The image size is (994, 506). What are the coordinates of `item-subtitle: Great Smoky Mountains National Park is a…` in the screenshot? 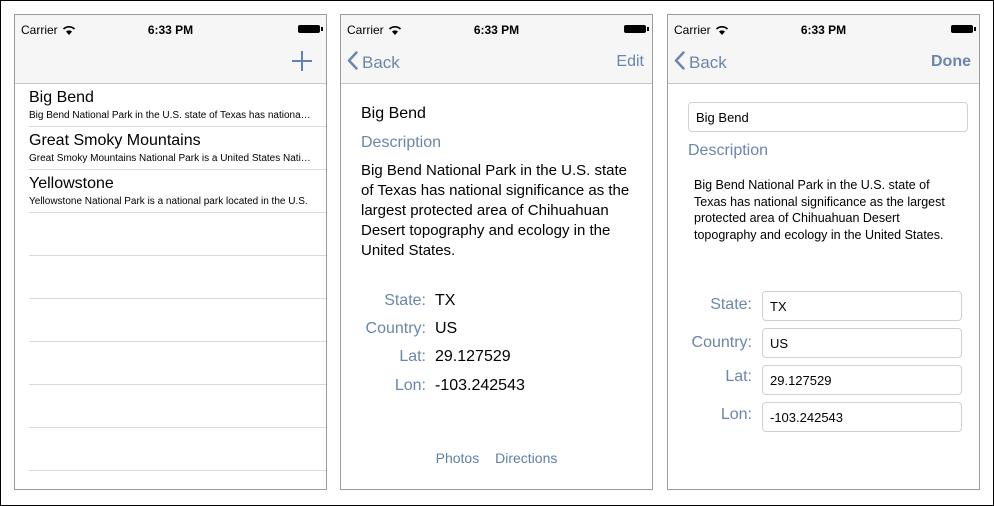 It's located at (170, 158).